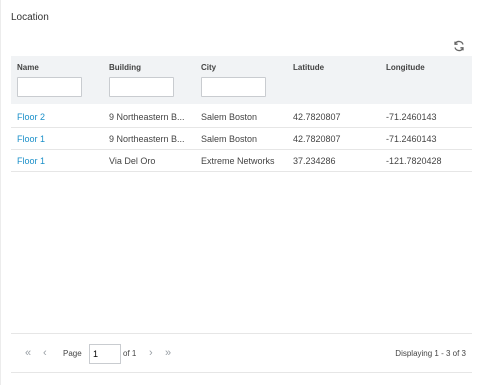  What do you see at coordinates (414, 161) in the screenshot?
I see `longitude-cell: -121.7820428` at bounding box center [414, 161].